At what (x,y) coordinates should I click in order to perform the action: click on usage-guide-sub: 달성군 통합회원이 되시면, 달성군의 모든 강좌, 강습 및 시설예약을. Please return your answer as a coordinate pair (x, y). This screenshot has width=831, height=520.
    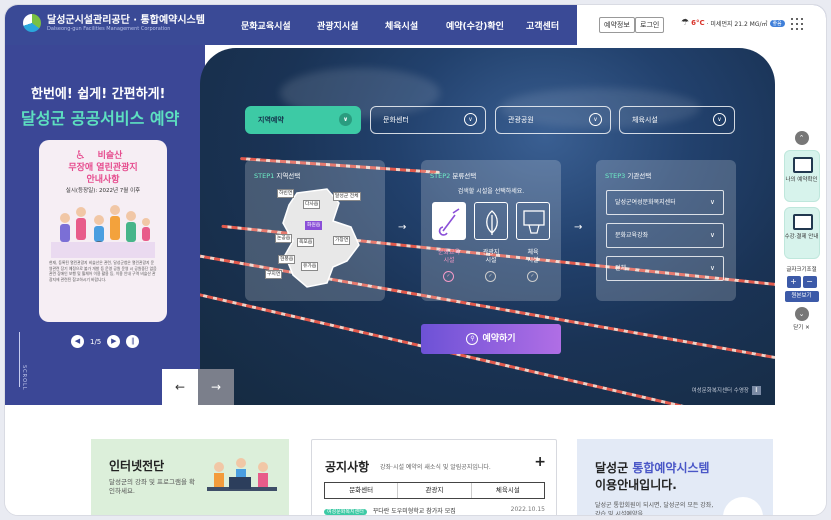
    Looking at the image, I should click on (654, 509).